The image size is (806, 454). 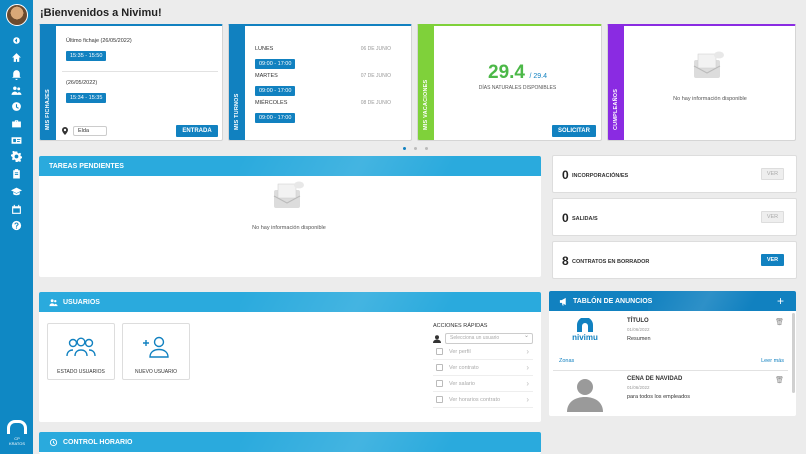 What do you see at coordinates (483, 352) in the screenshot?
I see `ver-perfil-action: Ver perfil ›` at bounding box center [483, 352].